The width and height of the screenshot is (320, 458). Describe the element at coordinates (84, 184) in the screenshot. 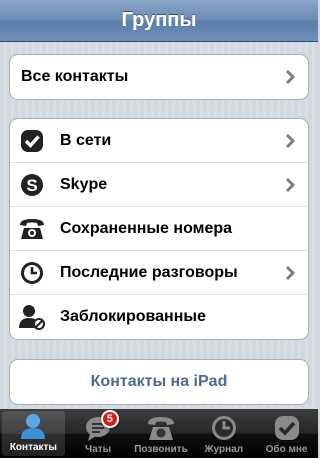

I see `group-label-skype: Skype` at that location.